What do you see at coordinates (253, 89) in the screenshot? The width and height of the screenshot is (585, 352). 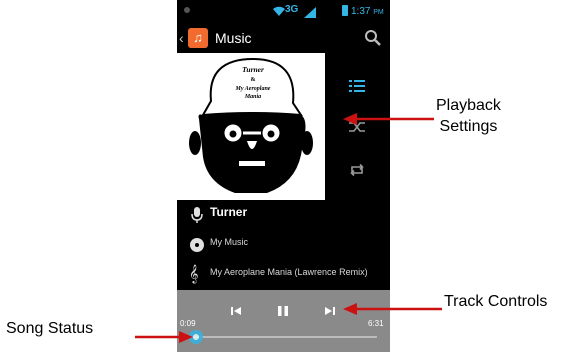 I see `album-art-text-3: My Aeroplane` at bounding box center [253, 89].